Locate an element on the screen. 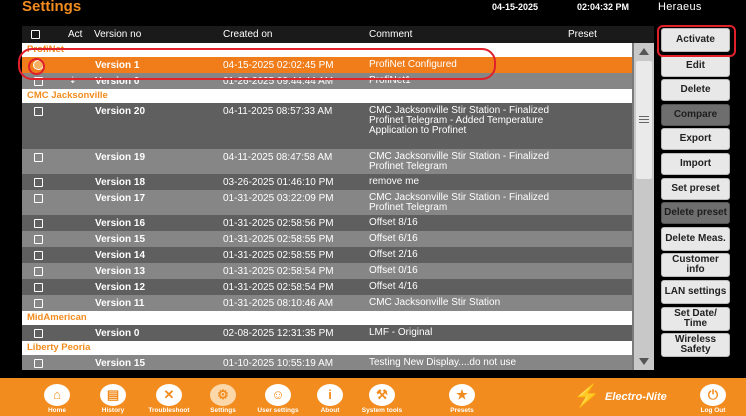 The height and width of the screenshot is (416, 746). nav-about: i About is located at coordinates (330, 397).